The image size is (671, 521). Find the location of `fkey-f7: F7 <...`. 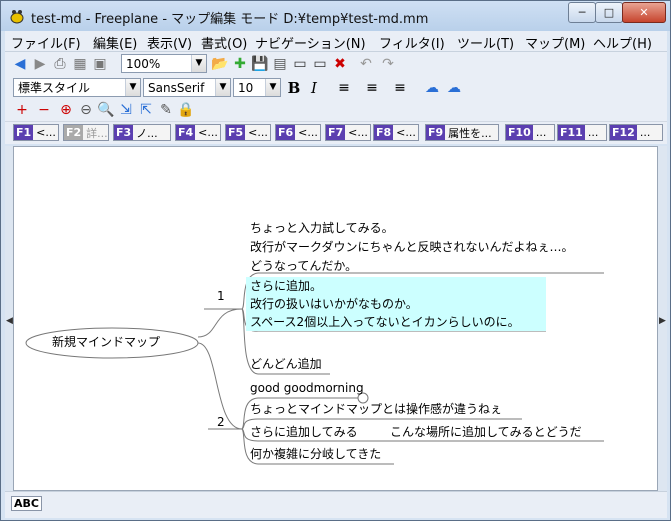

fkey-f7: F7 <... is located at coordinates (348, 132).